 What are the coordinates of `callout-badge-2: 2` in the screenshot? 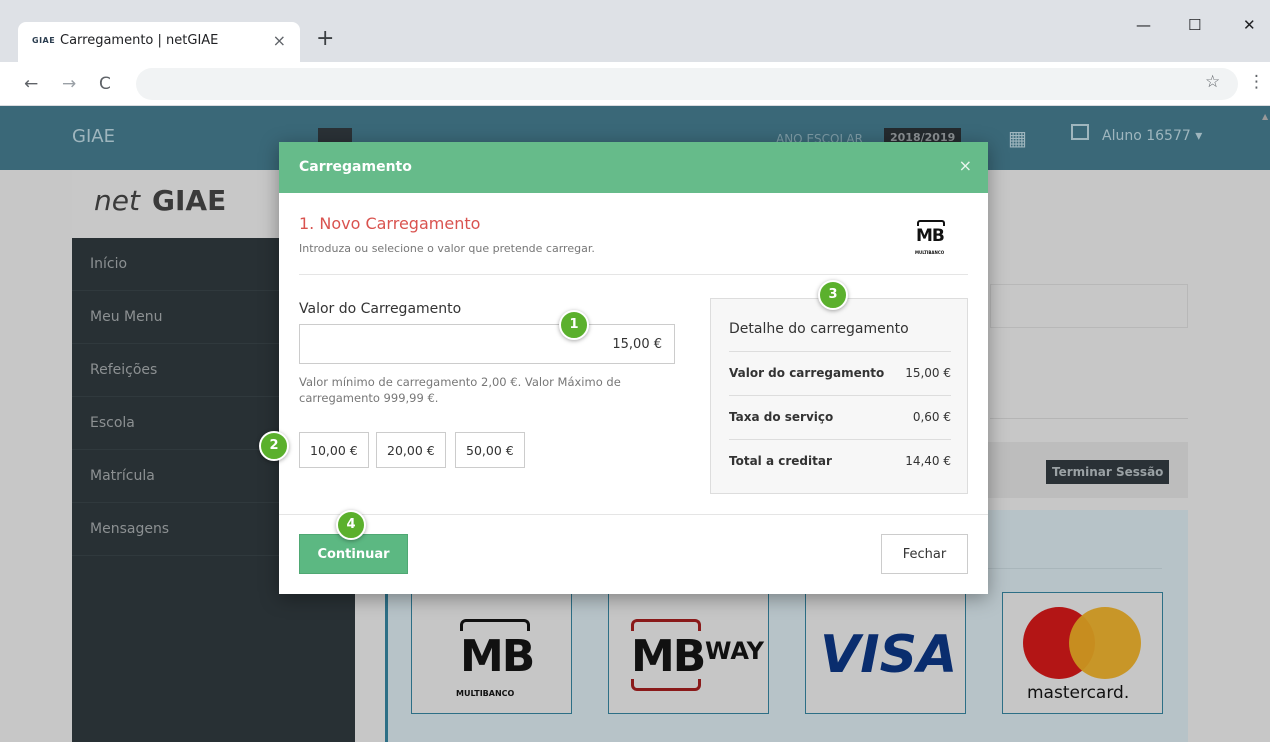 It's located at (274, 446).